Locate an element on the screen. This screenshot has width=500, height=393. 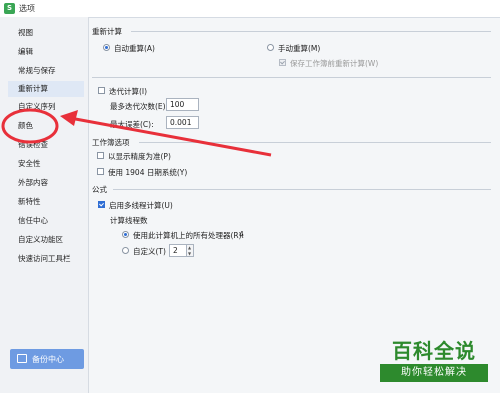
watermark-logo: 百科全说 助你轻松解决 is located at coordinates (436, 361).